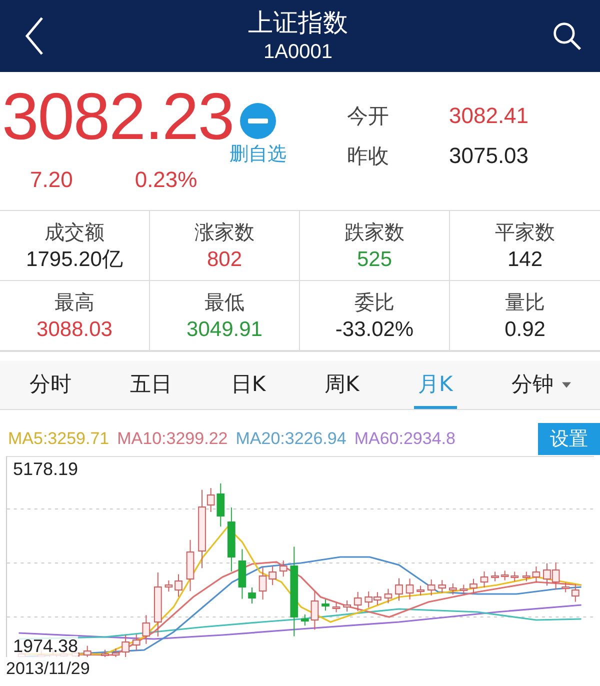 Image resolution: width=600 pixels, height=686 pixels. What do you see at coordinates (525, 259) in the screenshot?
I see `stat-value: 142` at bounding box center [525, 259].